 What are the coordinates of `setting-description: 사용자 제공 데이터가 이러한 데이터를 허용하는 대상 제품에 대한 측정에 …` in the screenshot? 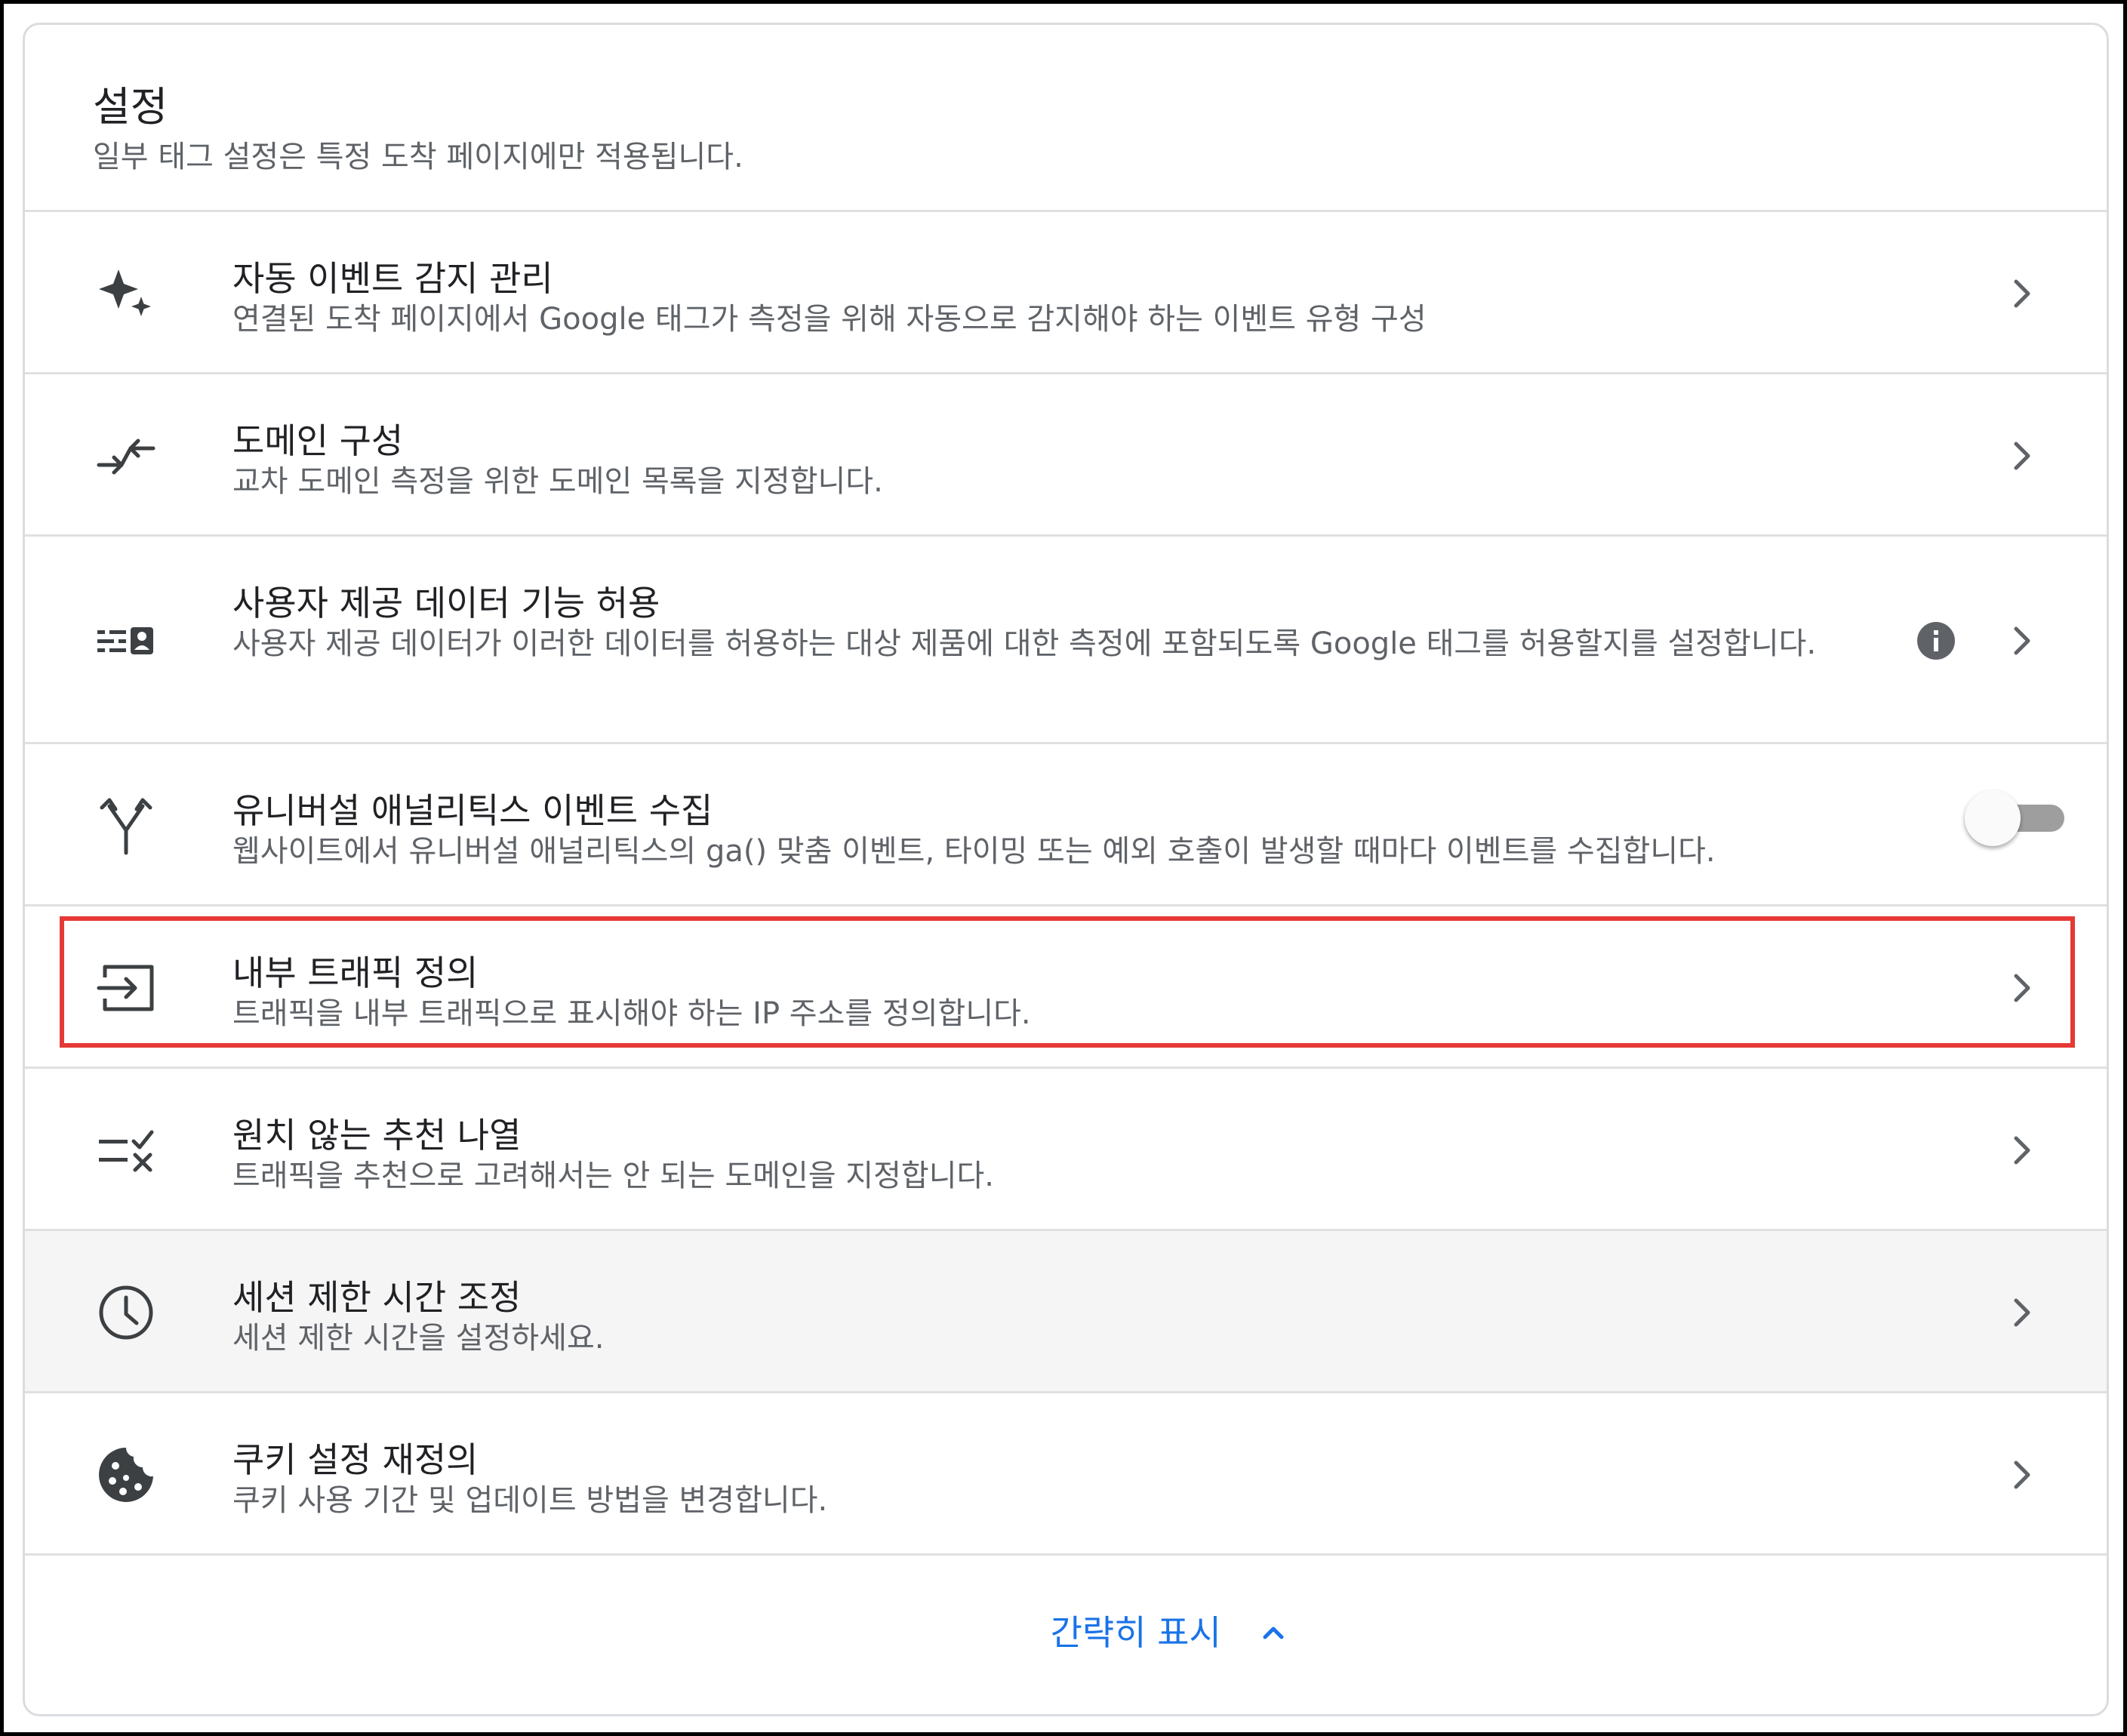 It's located at (1024, 644).